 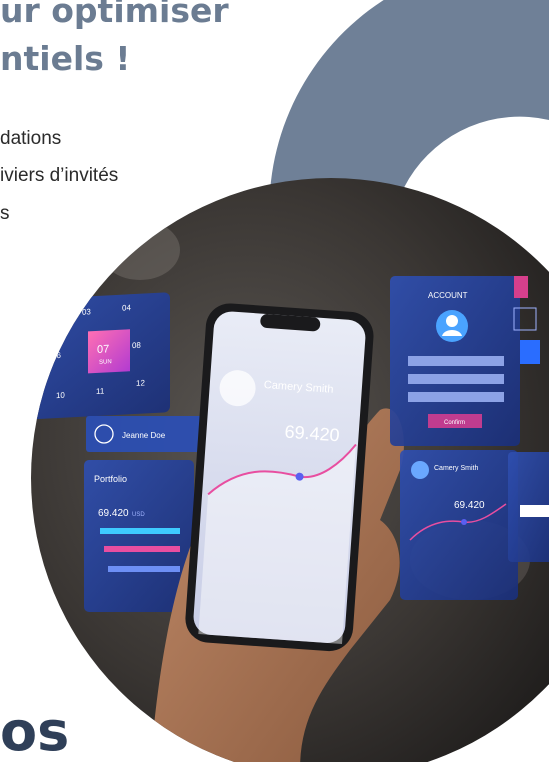 I want to click on account-panel: ACCOUNT Confirm, so click(x=455, y=361).